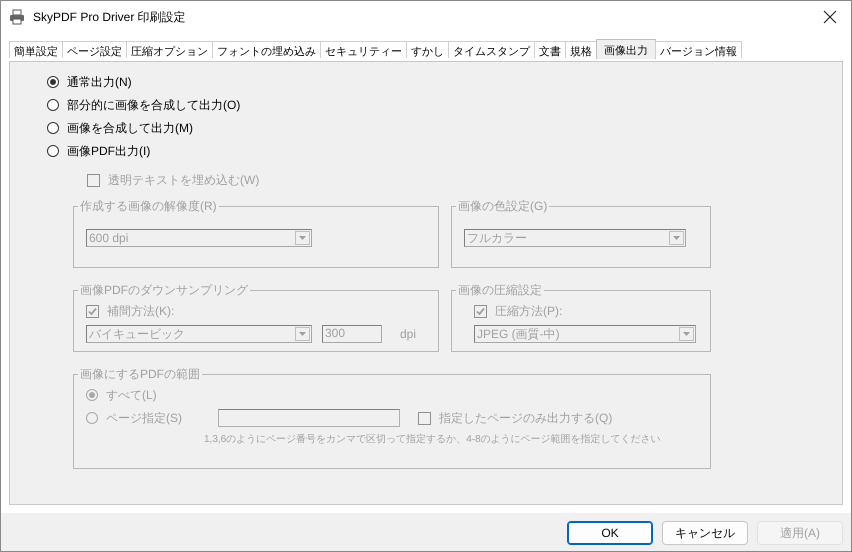 This screenshot has height=552, width=852. Describe the element at coordinates (502, 206) in the screenshot. I see `group-title: 画像の色設定(G)` at that location.